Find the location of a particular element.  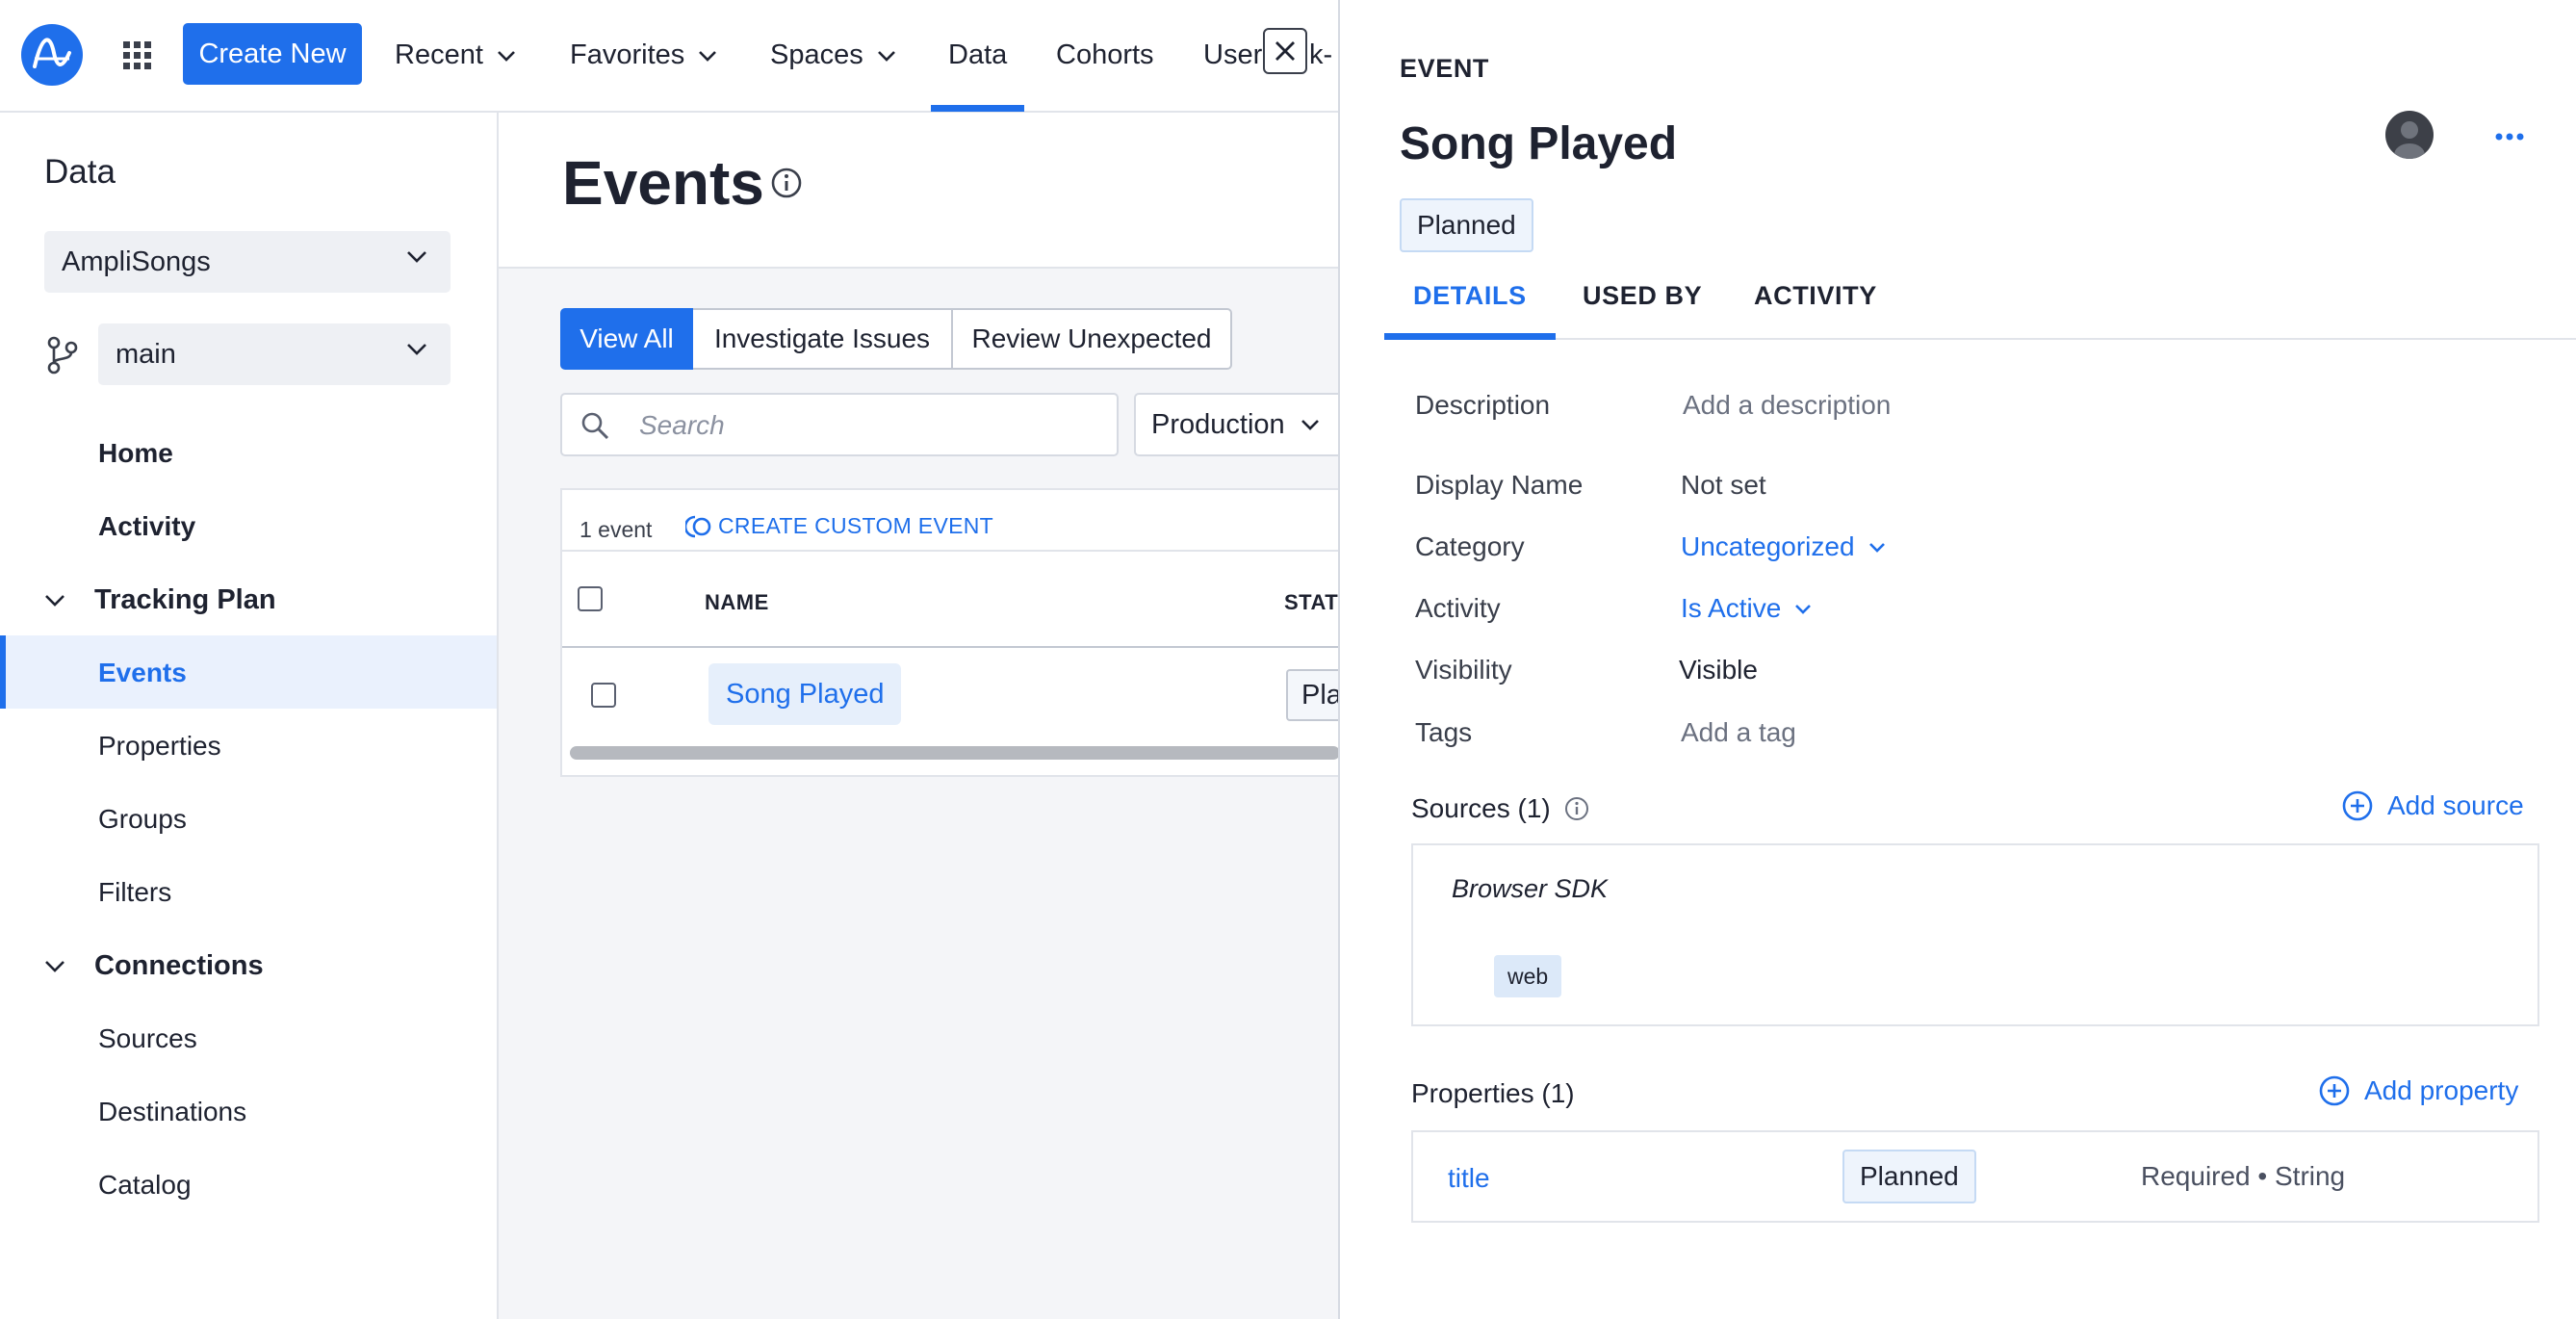

sidebar-title: Data is located at coordinates (80, 172).